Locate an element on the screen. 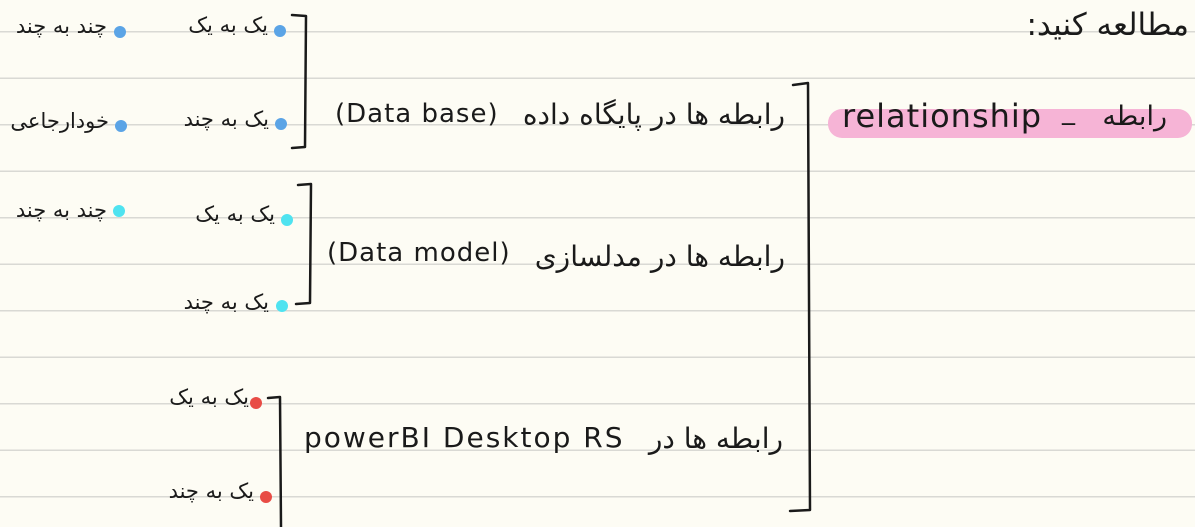  powerbi-bracket is located at coordinates (274, 461).